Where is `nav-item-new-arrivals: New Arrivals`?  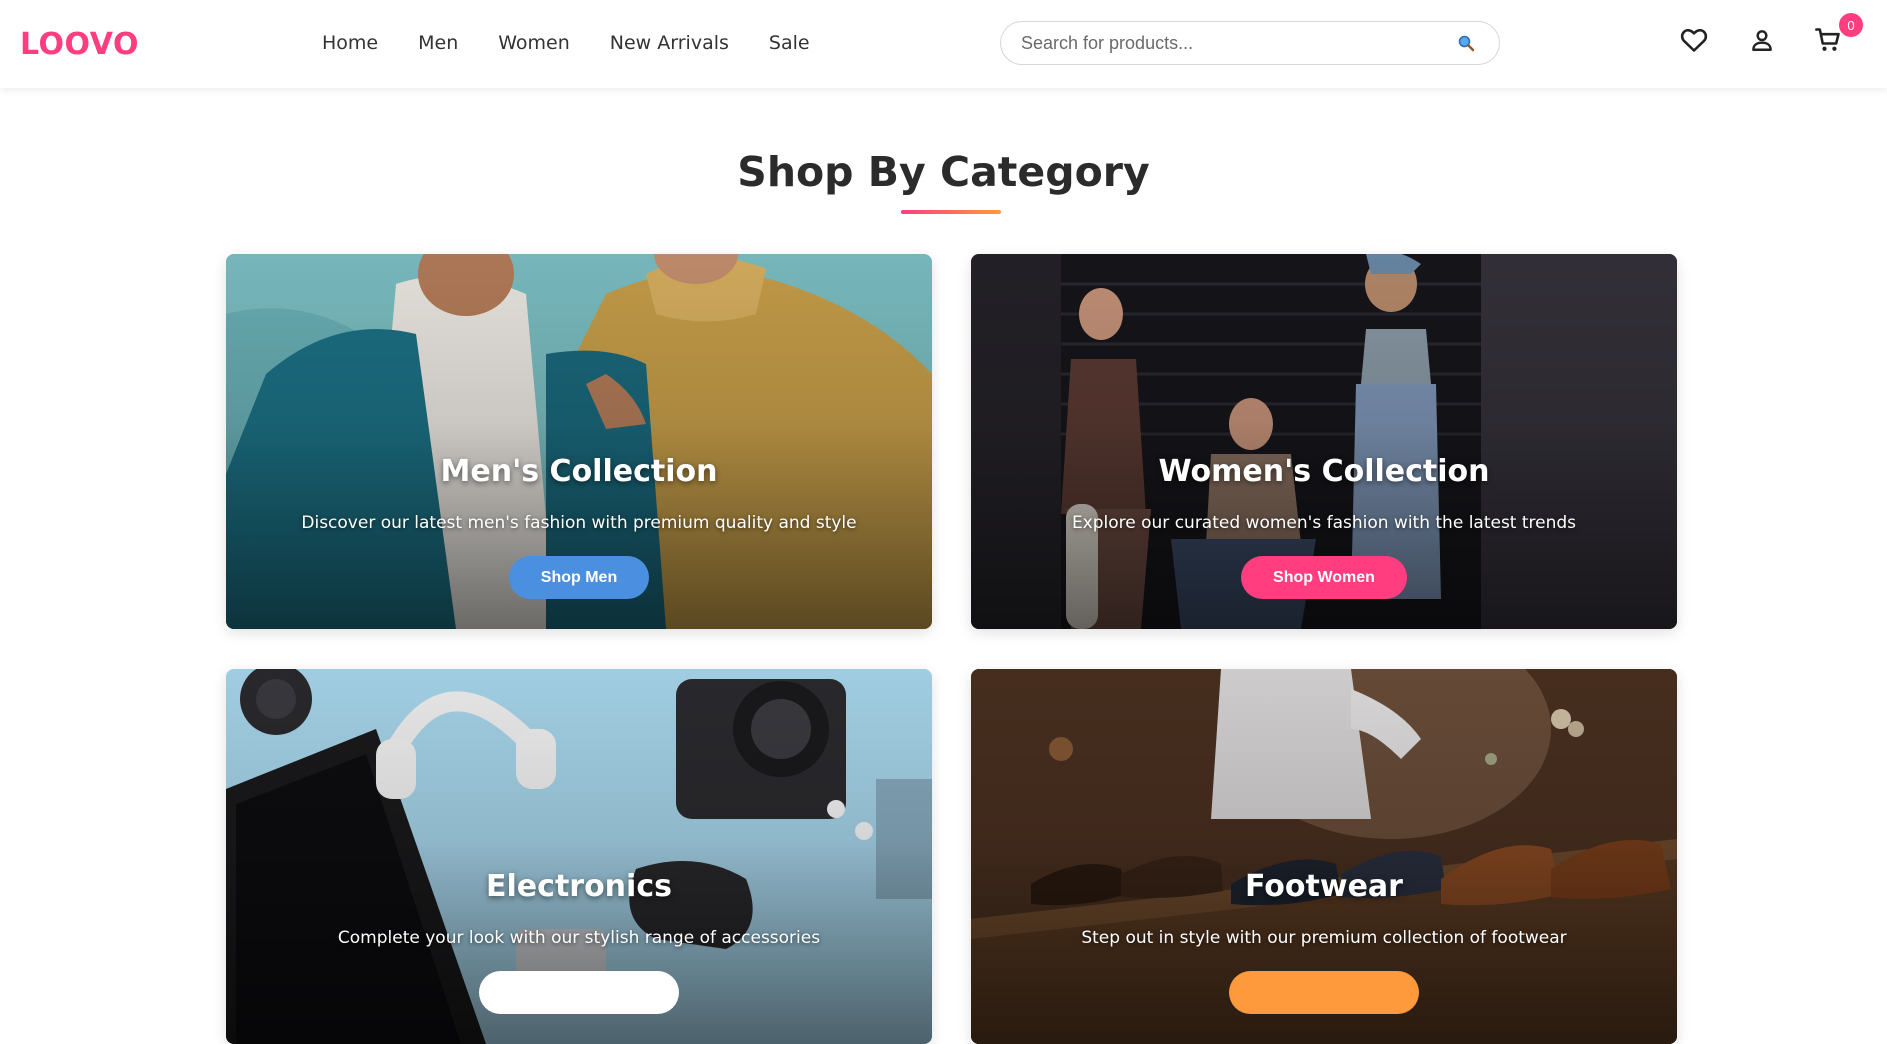 nav-item-new-arrivals: New Arrivals is located at coordinates (669, 43).